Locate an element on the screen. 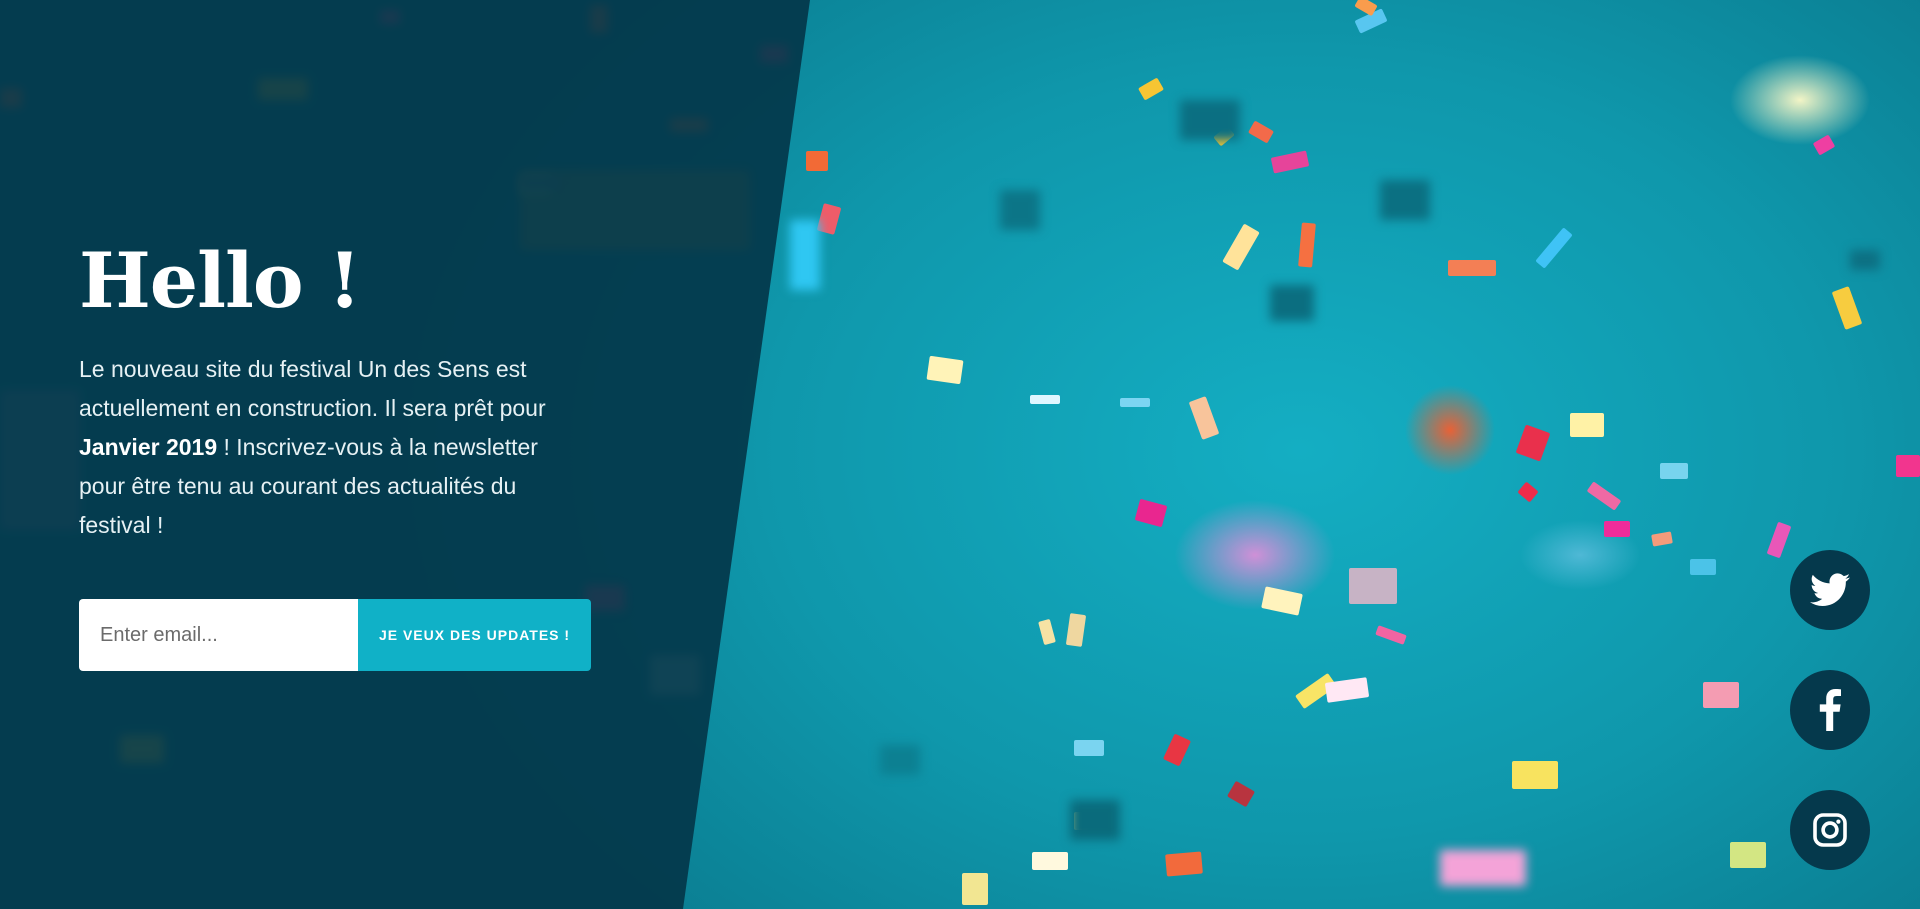  twitter-icon is located at coordinates (1830, 590).